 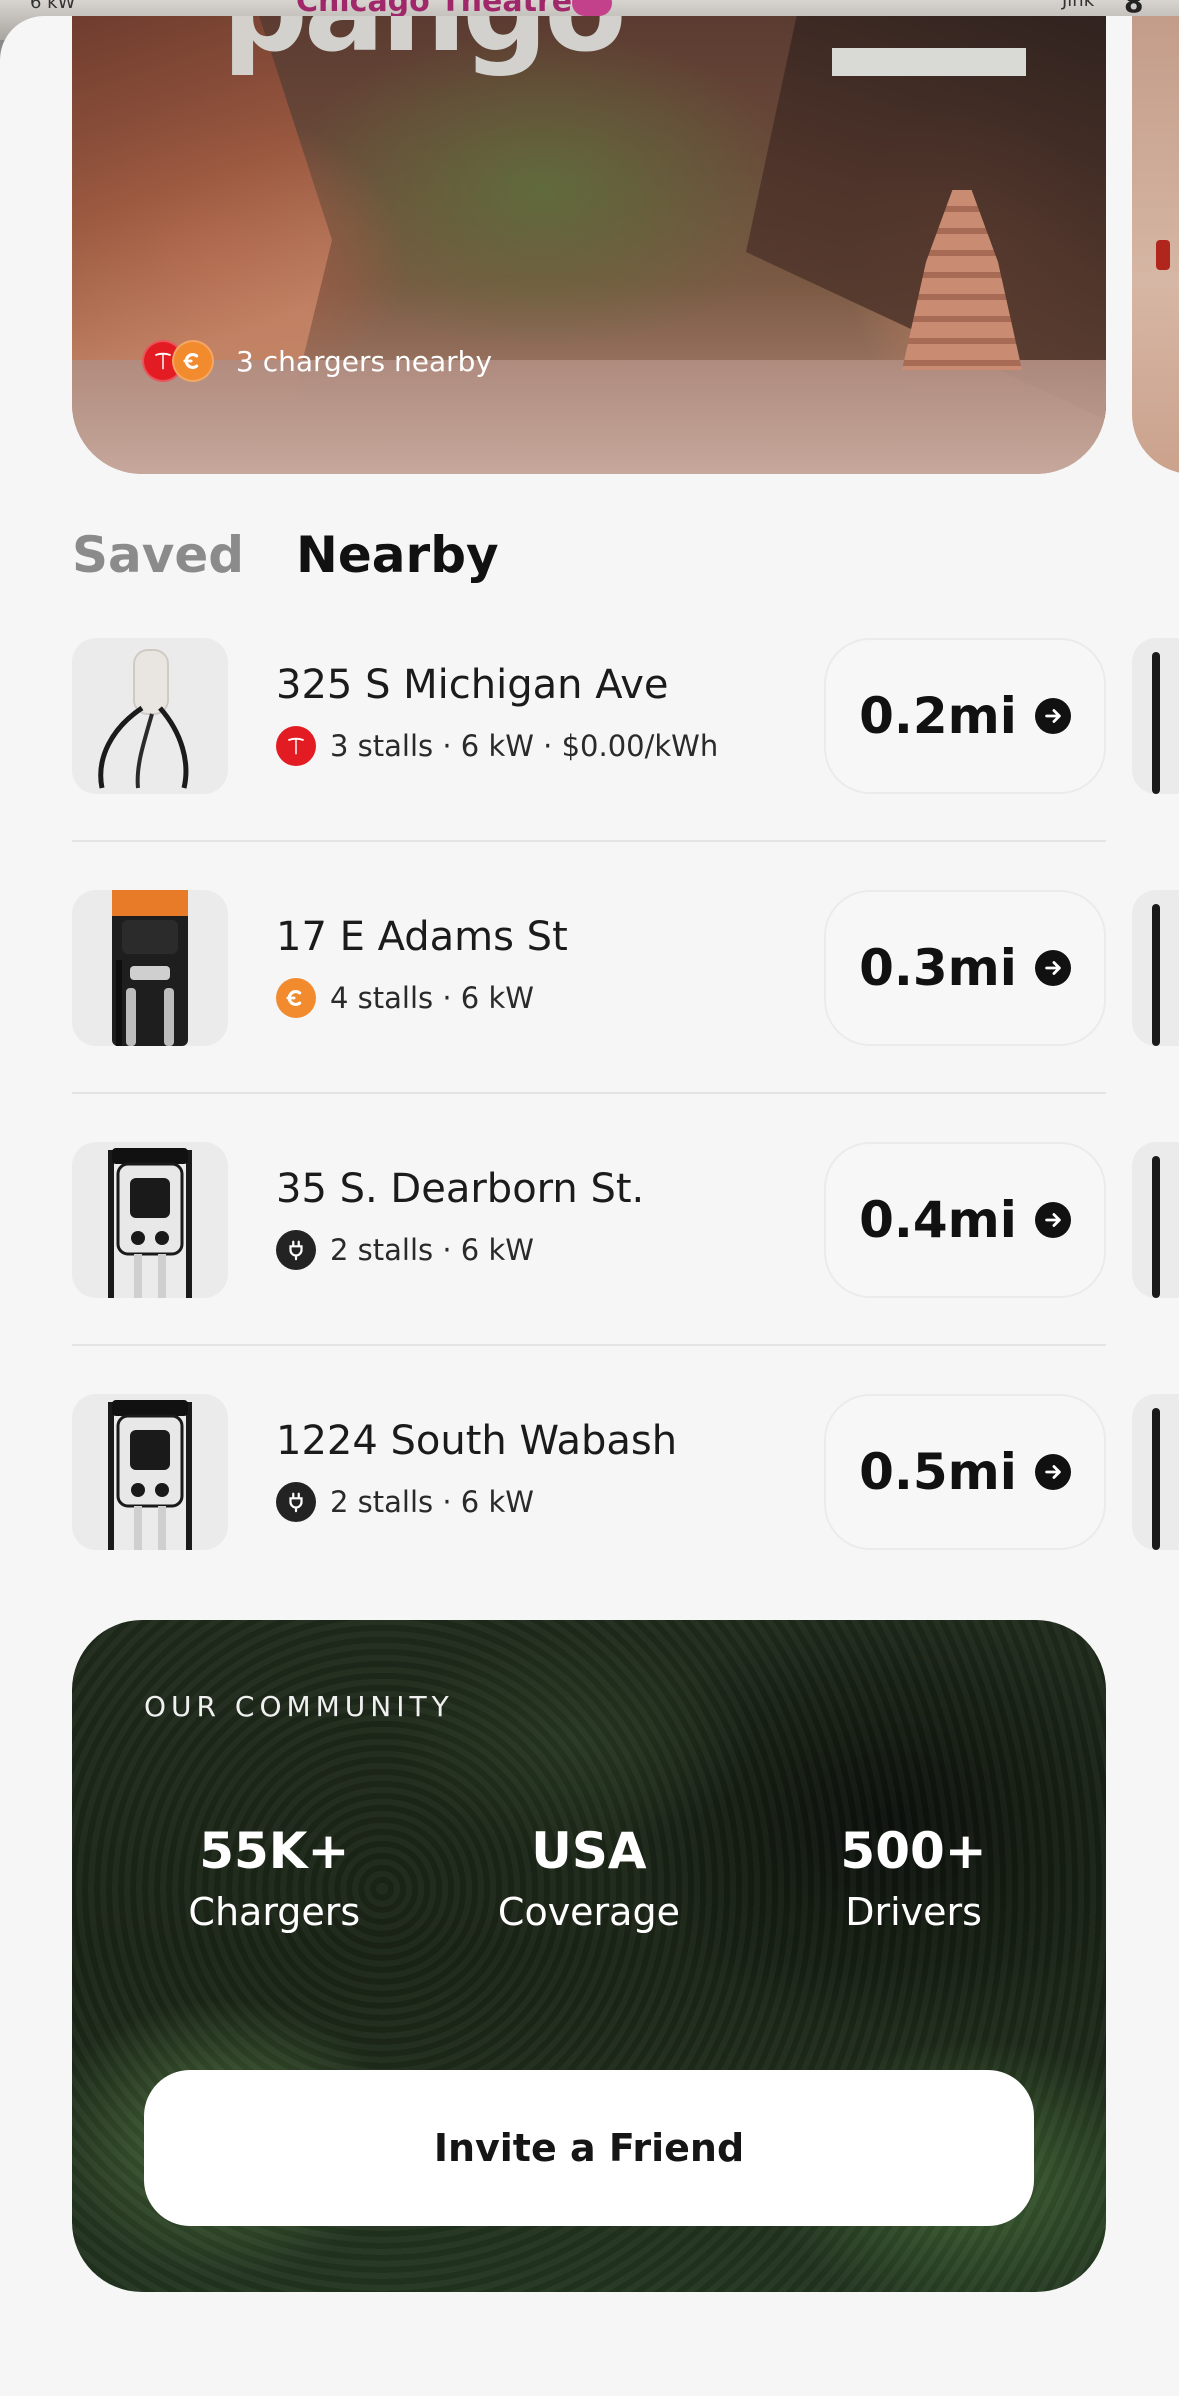 I want to click on tab-nearby: Nearby, so click(x=397, y=555).